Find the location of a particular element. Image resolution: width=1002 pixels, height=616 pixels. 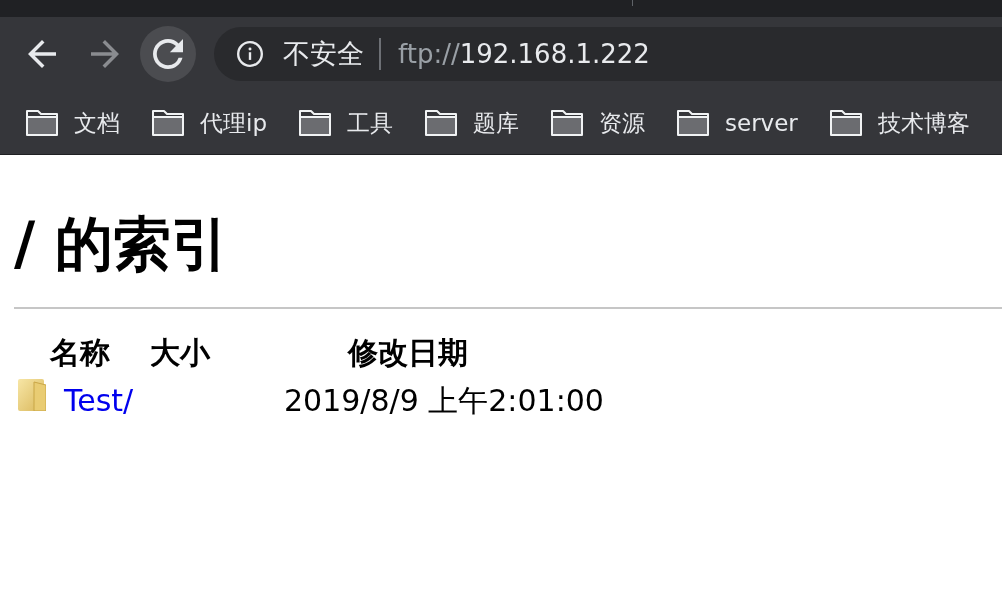

column-header: 大小 is located at coordinates (180, 353).